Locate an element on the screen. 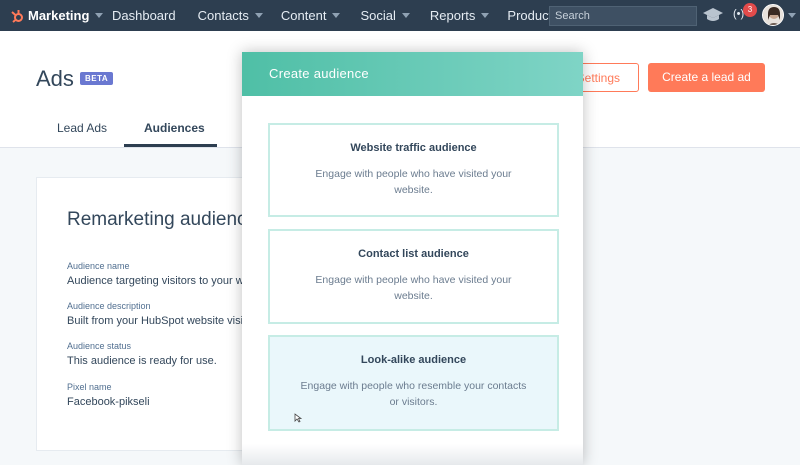 The height and width of the screenshot is (465, 800). tab-audiences: Audiences is located at coordinates (174, 128).